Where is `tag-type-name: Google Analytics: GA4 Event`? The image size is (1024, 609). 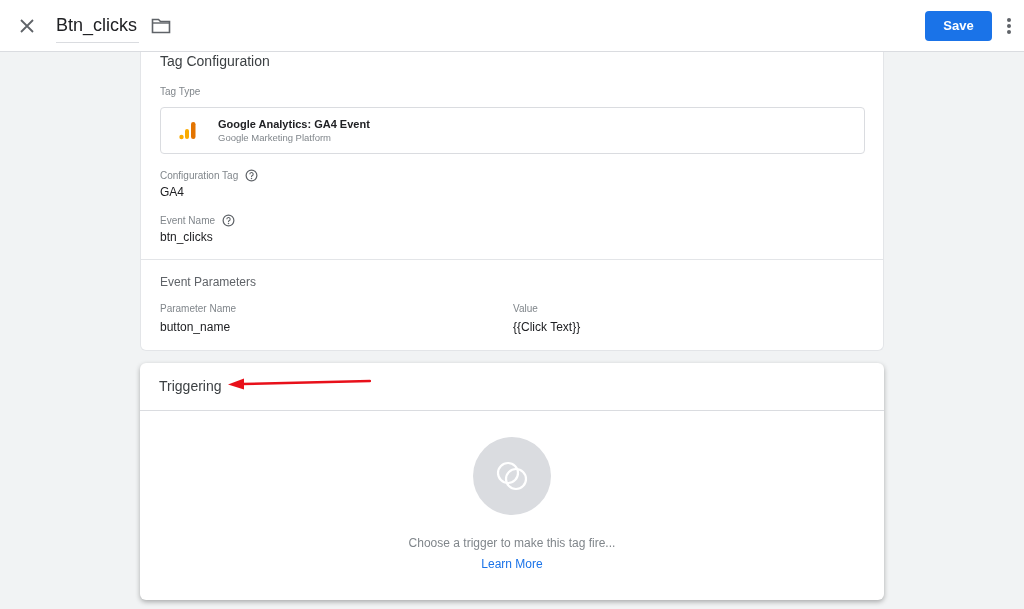 tag-type-name: Google Analytics: GA4 Event is located at coordinates (294, 124).